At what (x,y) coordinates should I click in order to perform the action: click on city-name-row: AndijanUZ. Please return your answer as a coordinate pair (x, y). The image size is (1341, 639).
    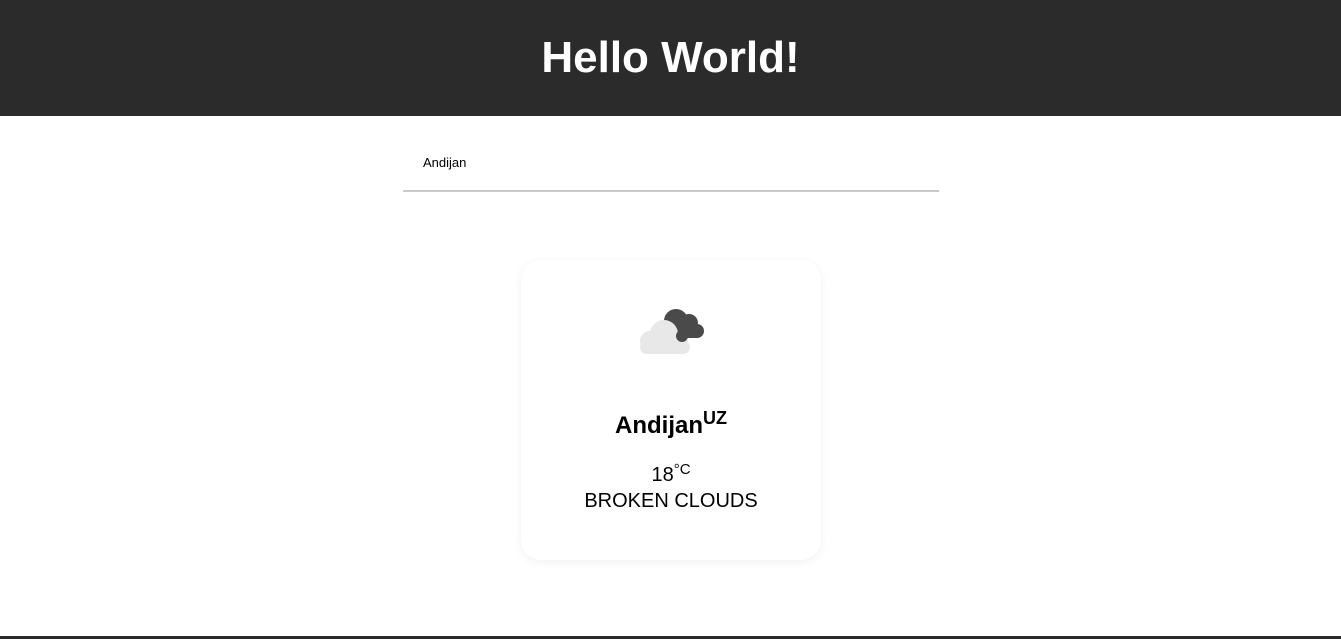
    Looking at the image, I should click on (671, 424).